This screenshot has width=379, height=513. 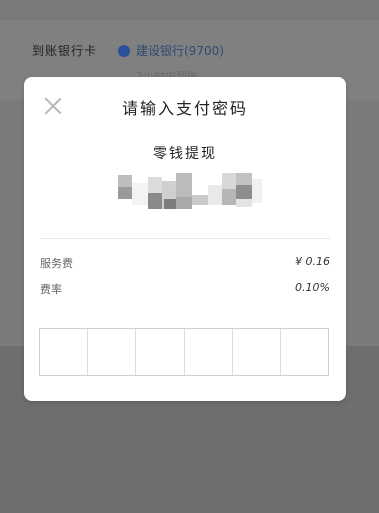 I want to click on bank-name: 建设银行(9700), so click(x=180, y=51).